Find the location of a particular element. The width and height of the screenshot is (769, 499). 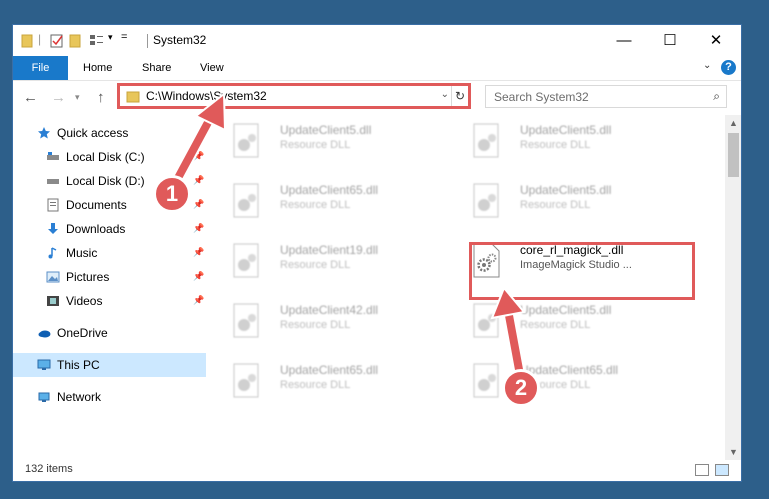

title-separator is located at coordinates (147, 41).